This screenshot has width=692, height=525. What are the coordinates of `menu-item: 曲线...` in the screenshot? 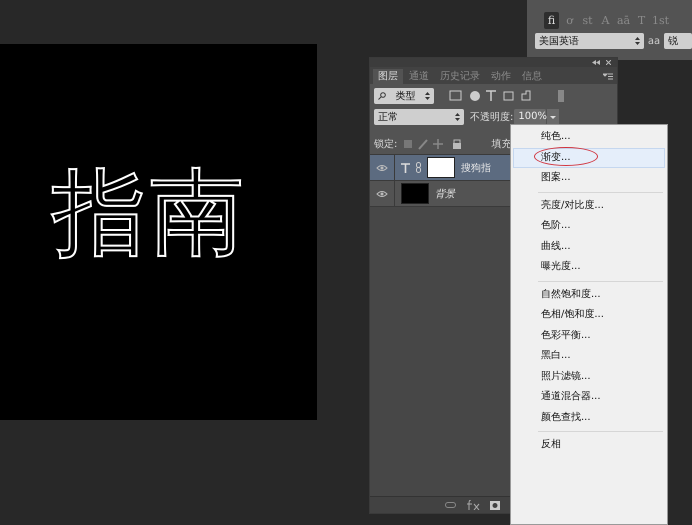 It's located at (589, 246).